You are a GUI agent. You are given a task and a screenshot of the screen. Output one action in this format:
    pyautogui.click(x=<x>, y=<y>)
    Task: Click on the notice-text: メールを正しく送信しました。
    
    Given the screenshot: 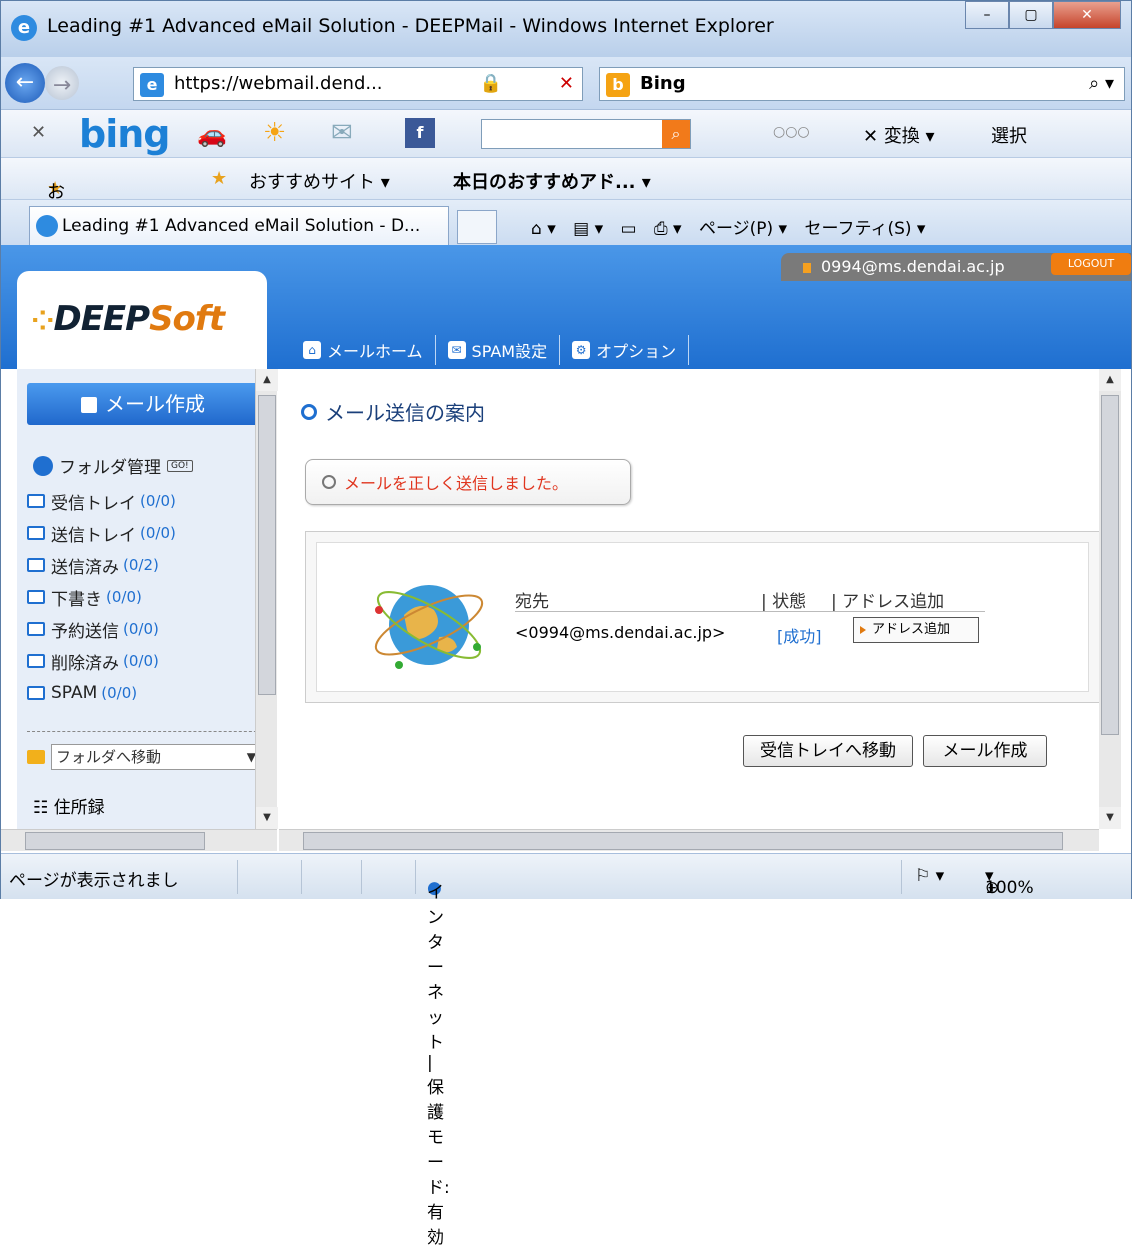 What is the action you would take?
    pyautogui.click(x=456, y=483)
    